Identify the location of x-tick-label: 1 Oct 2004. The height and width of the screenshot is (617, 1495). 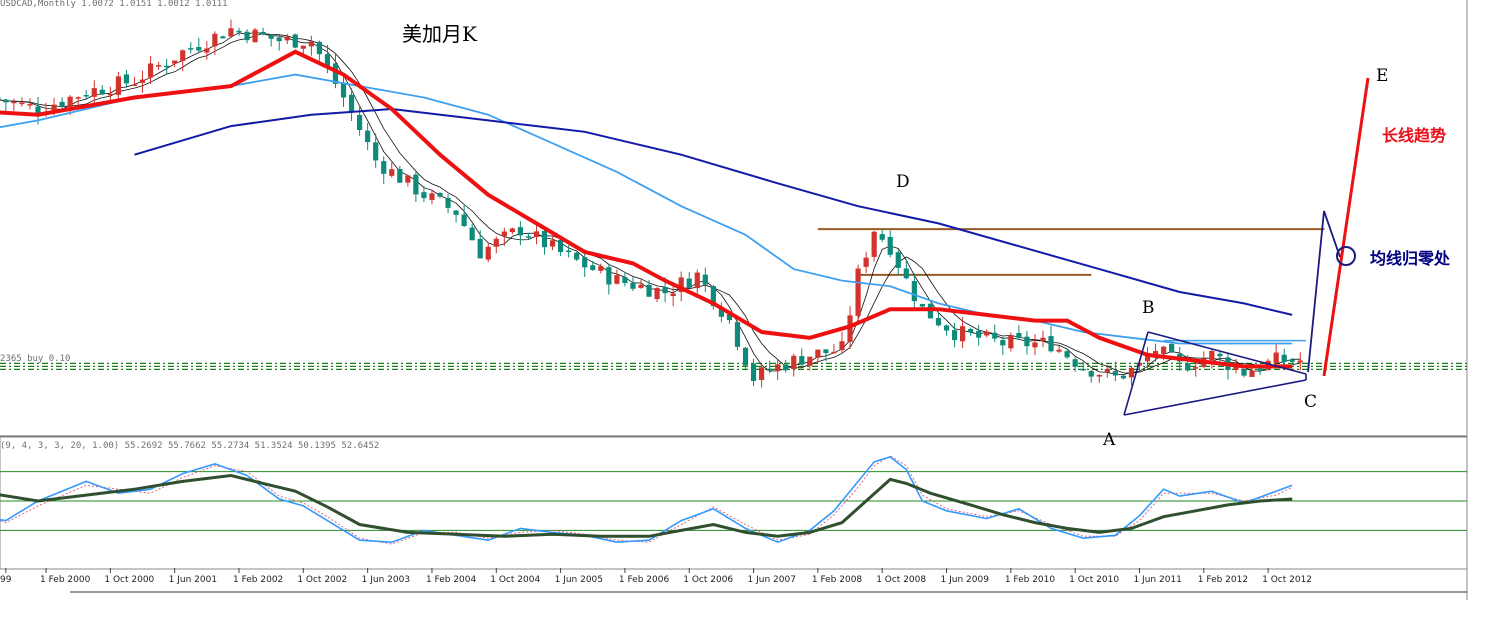
(515, 580).